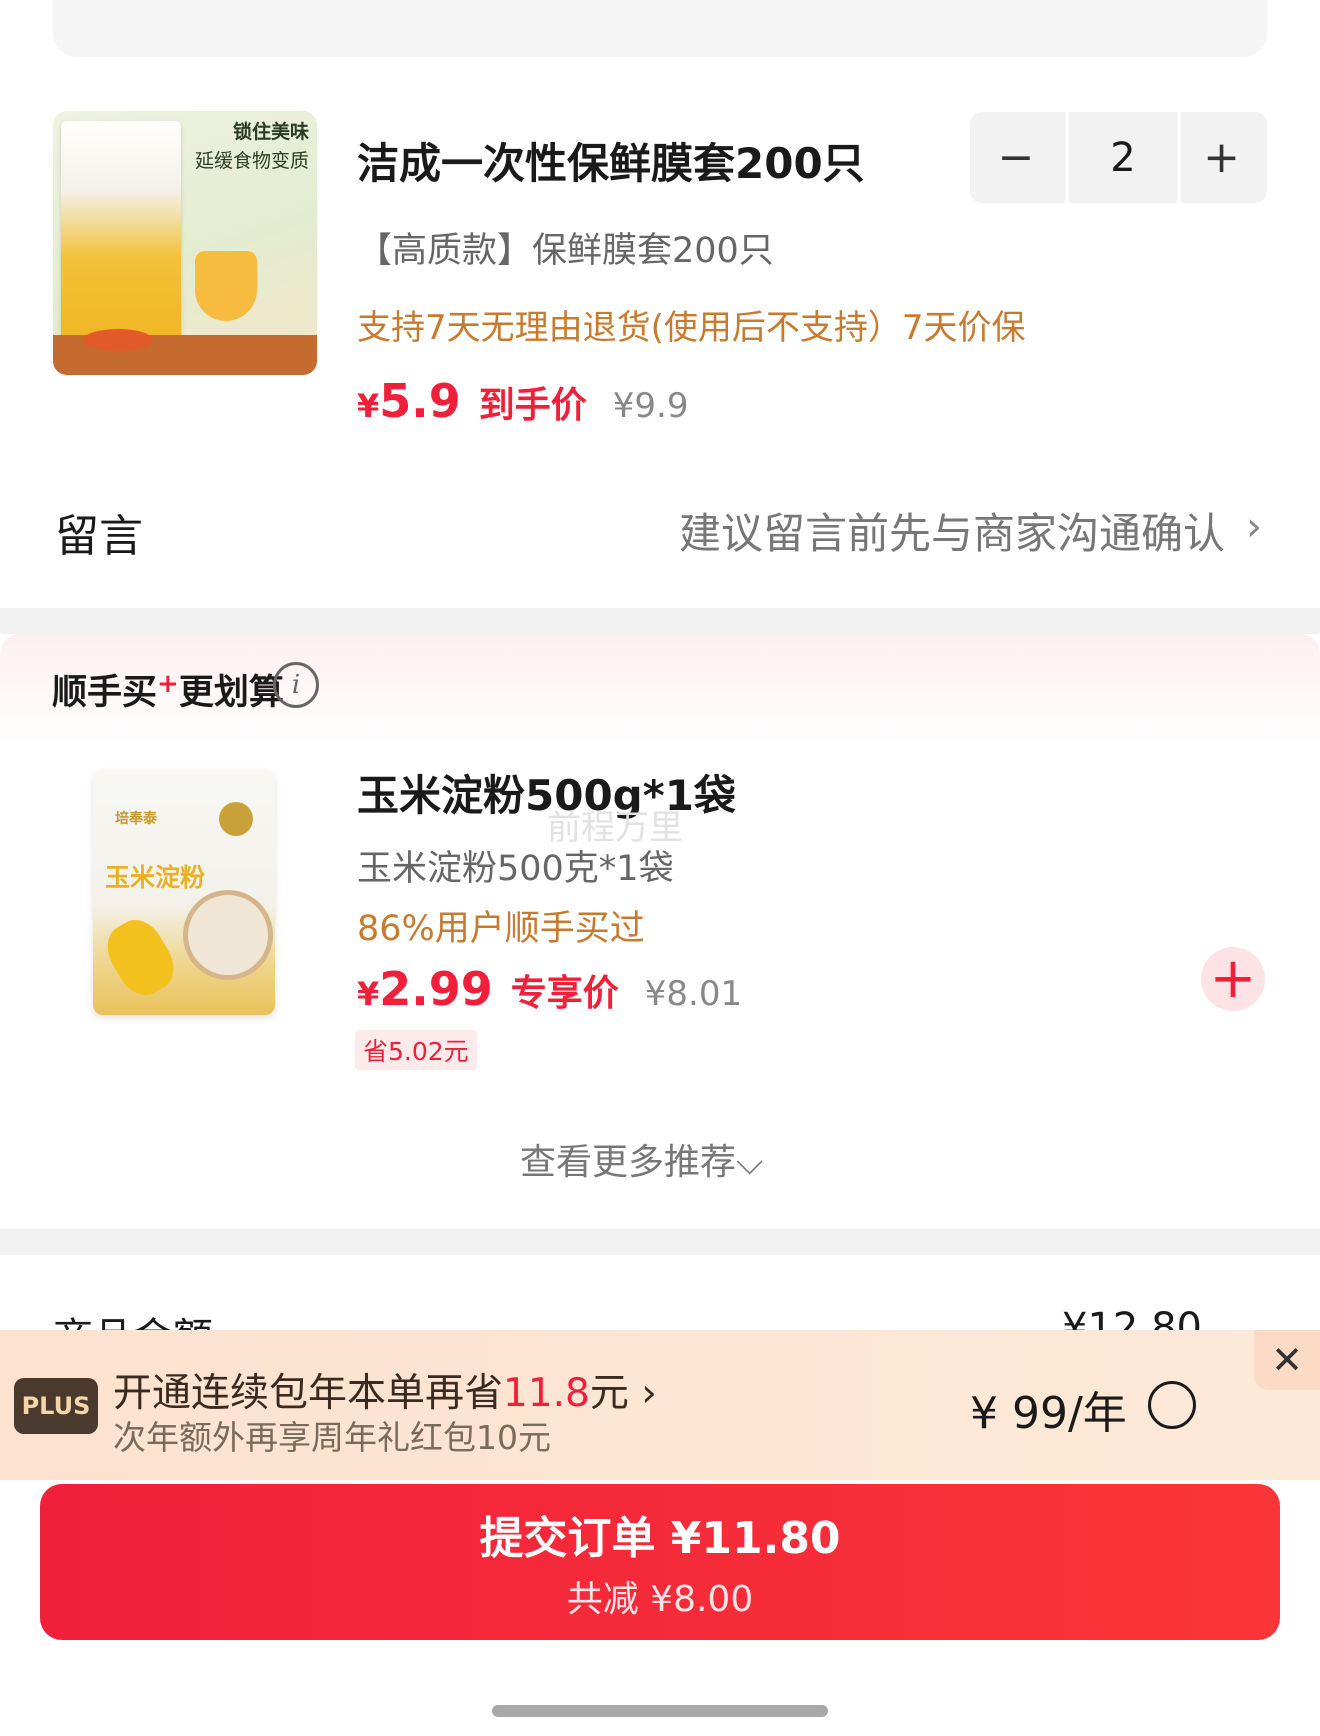 The image size is (1320, 1736). Describe the element at coordinates (650, 406) in the screenshot. I see `original-price: ¥9.9` at that location.